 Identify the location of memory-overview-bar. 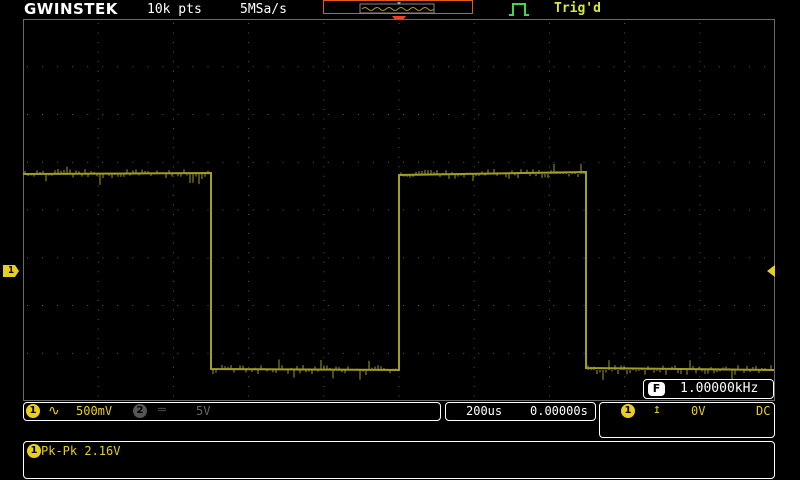
(398, 7).